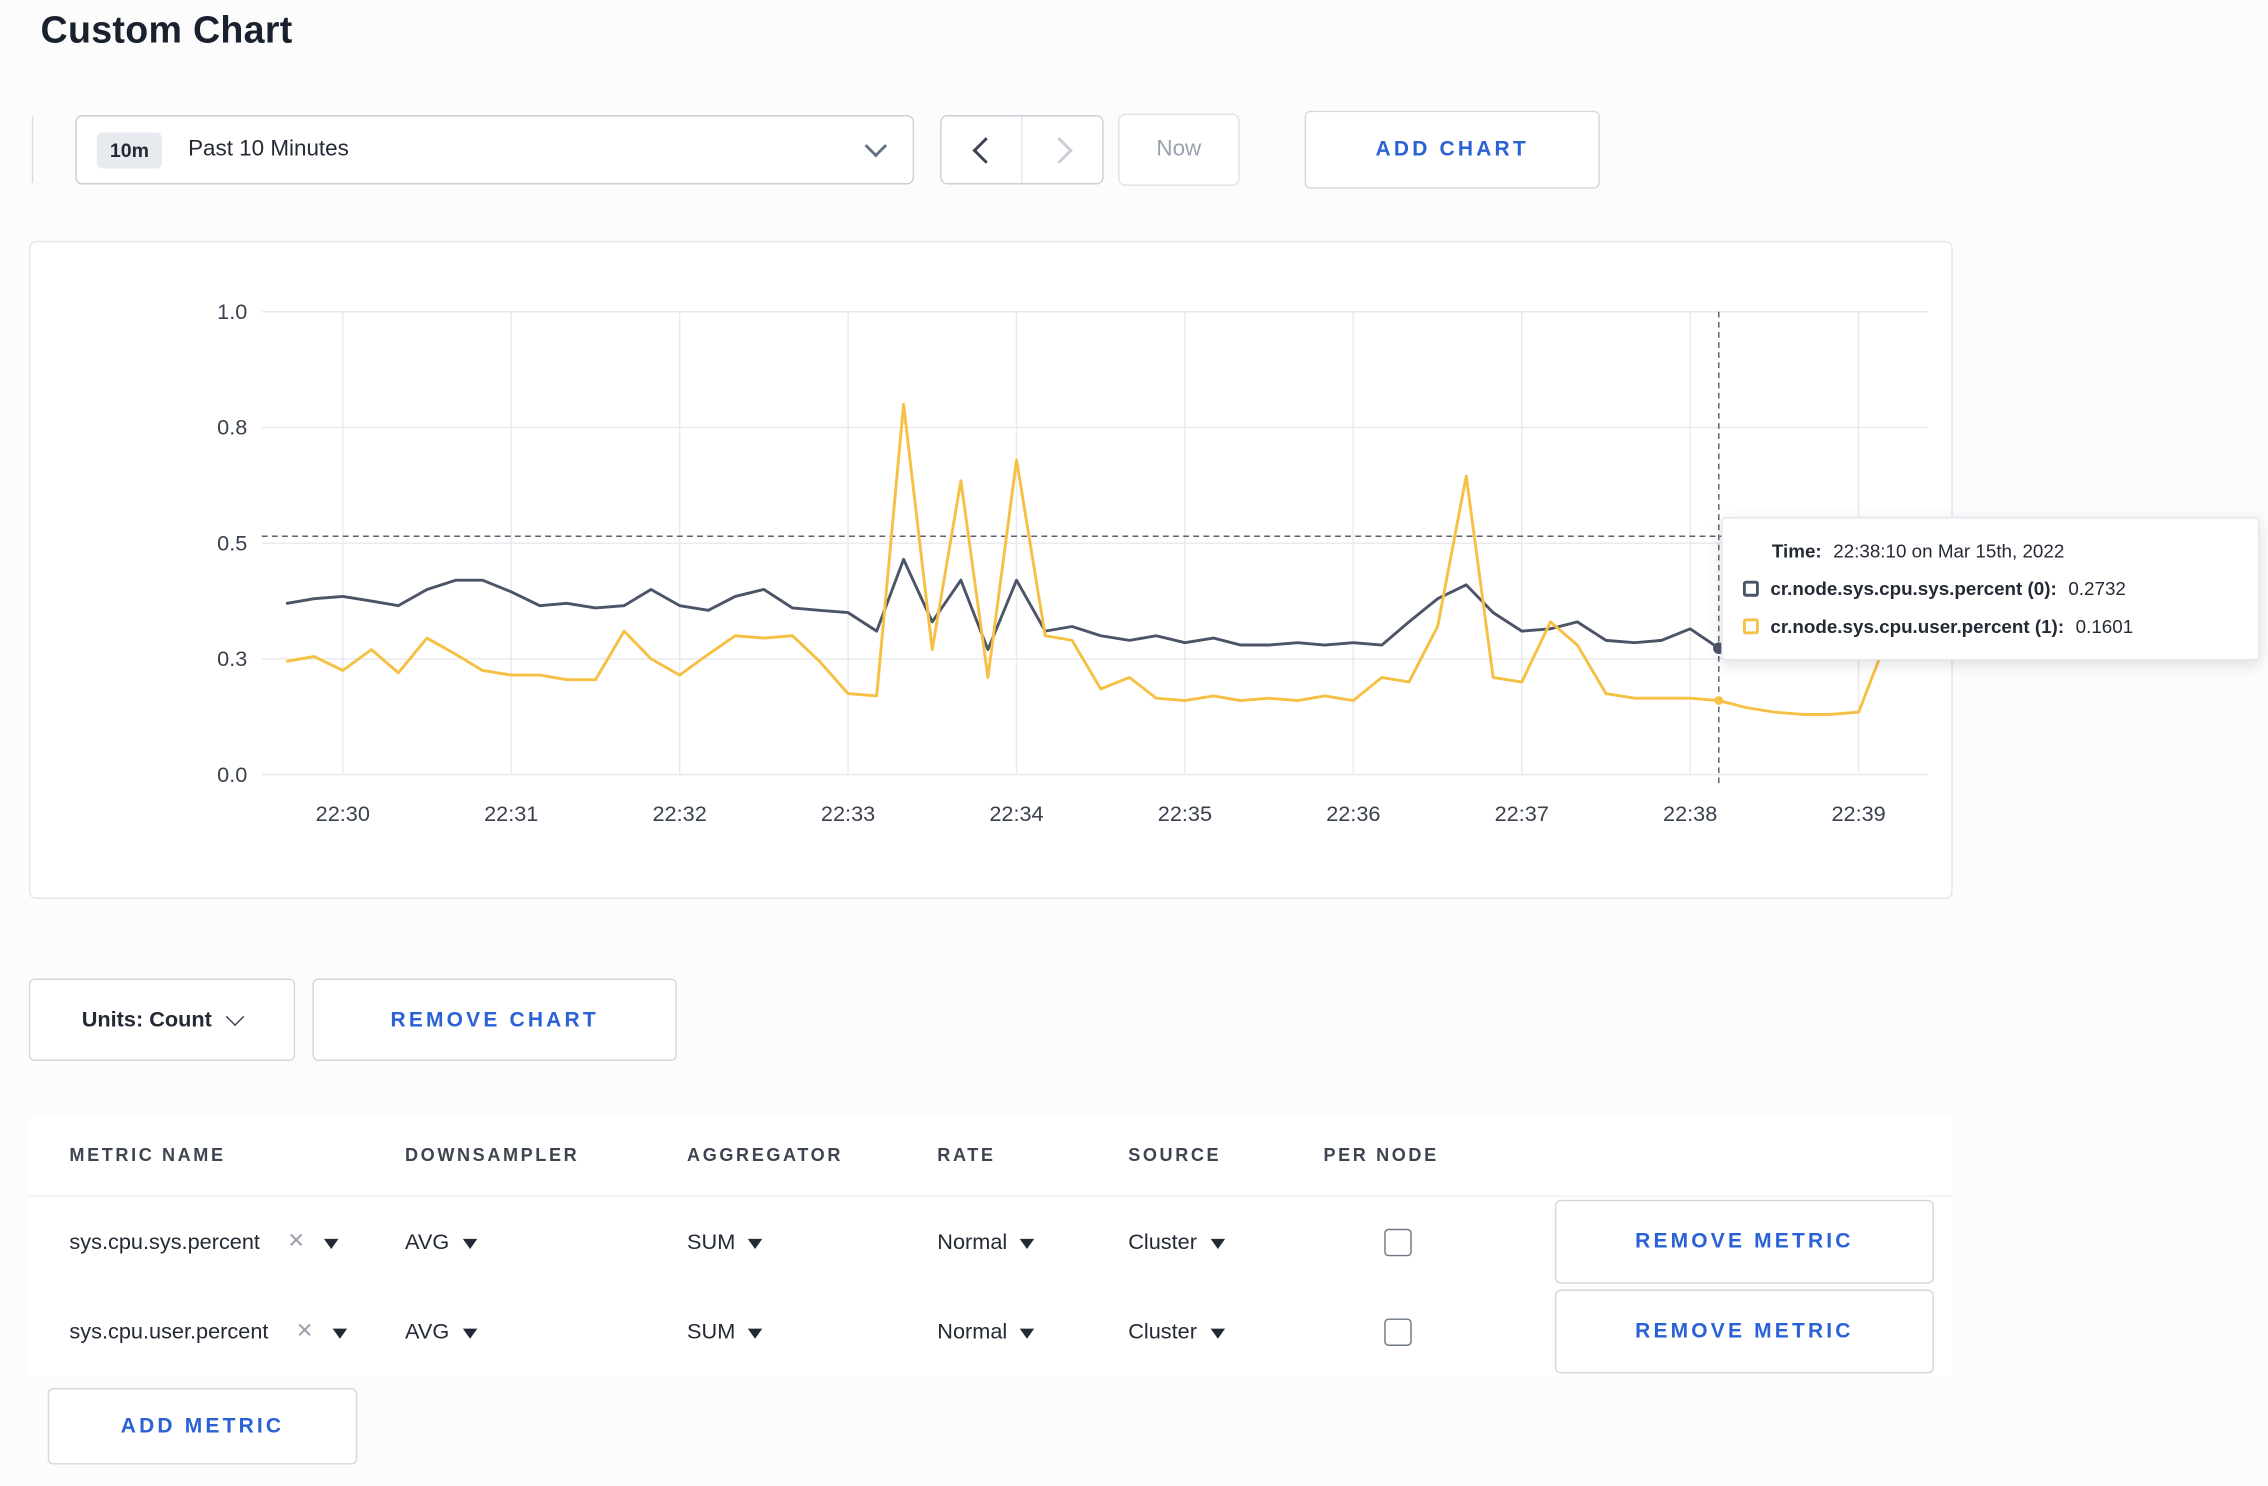 The image size is (2268, 1486). What do you see at coordinates (848, 813) in the screenshot?
I see `svg-text: 22:33` at bounding box center [848, 813].